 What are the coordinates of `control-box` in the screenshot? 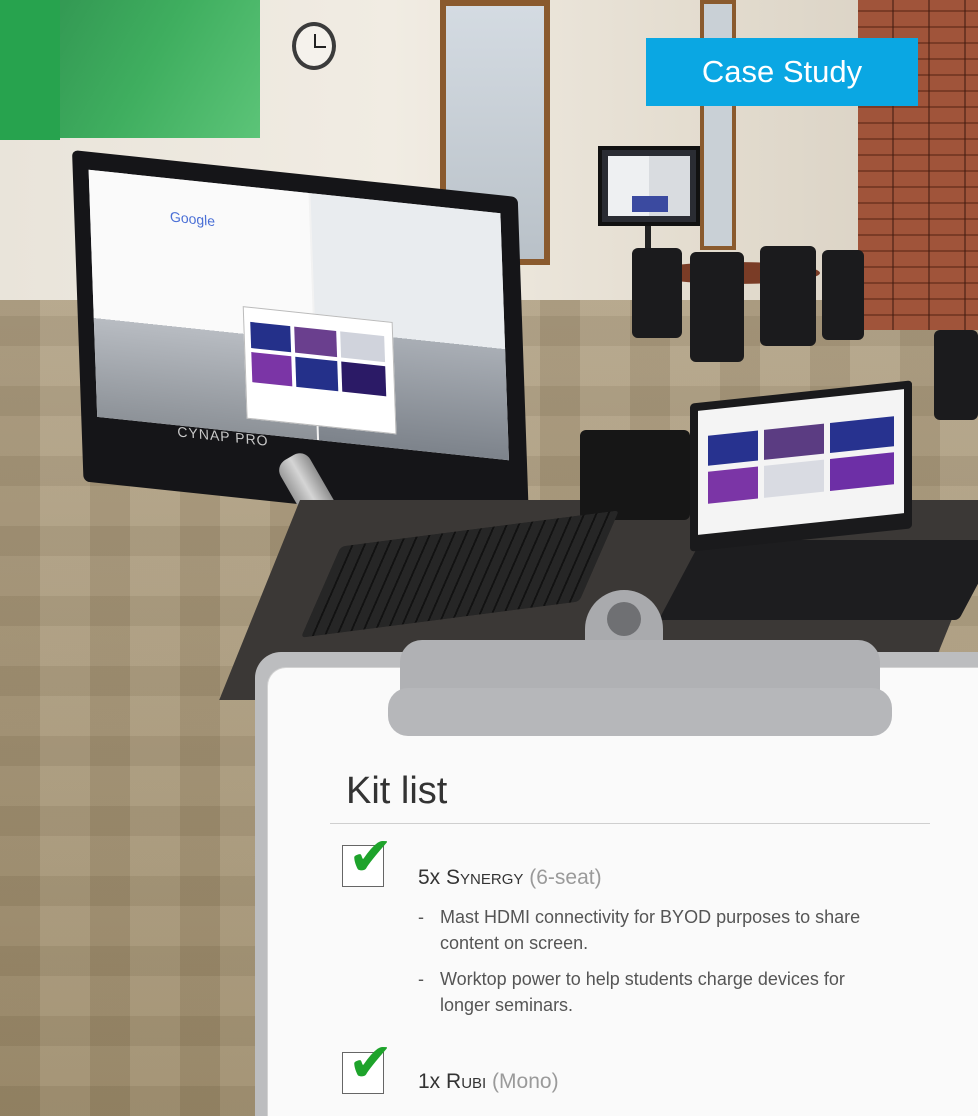 It's located at (635, 475).